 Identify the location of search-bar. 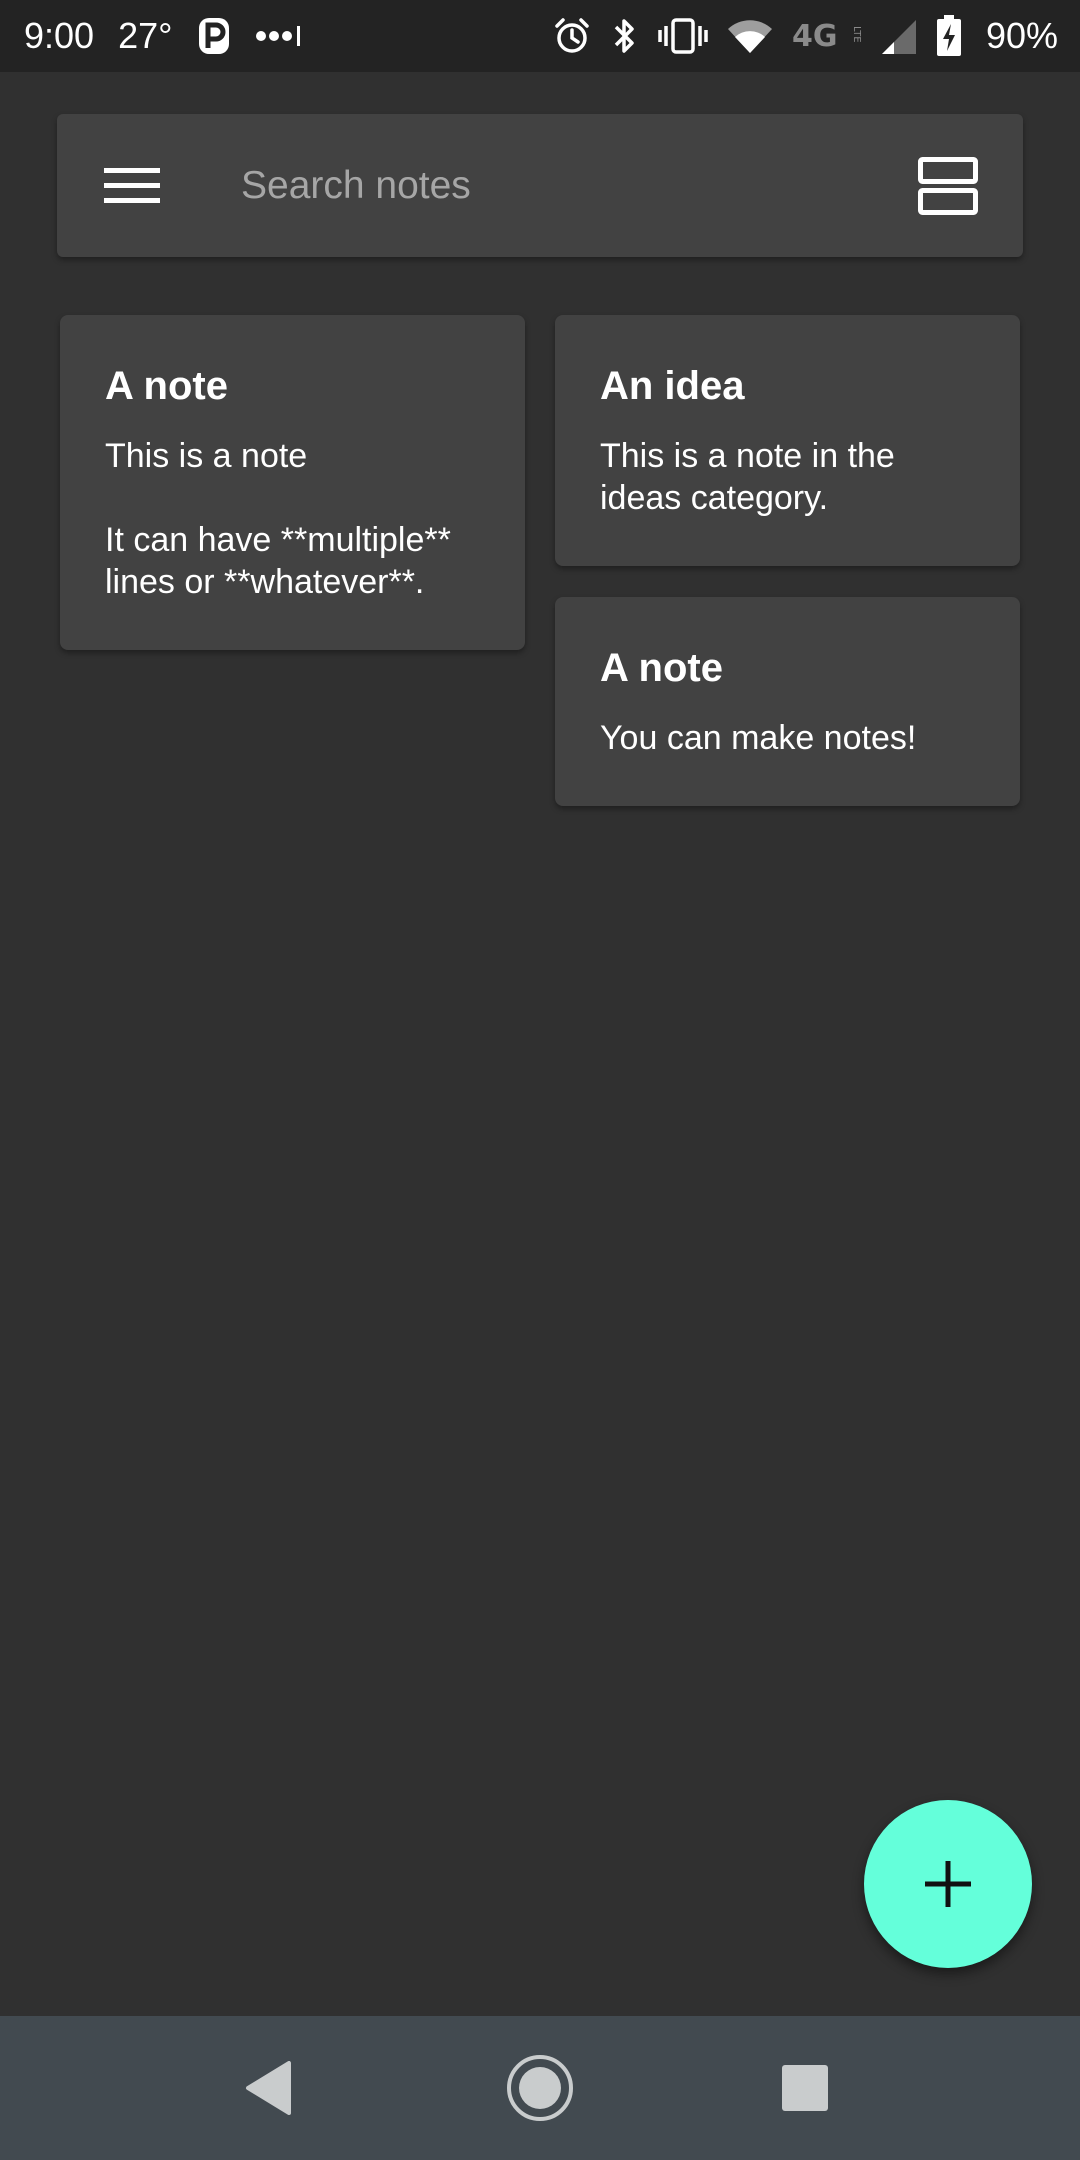
(540, 185).